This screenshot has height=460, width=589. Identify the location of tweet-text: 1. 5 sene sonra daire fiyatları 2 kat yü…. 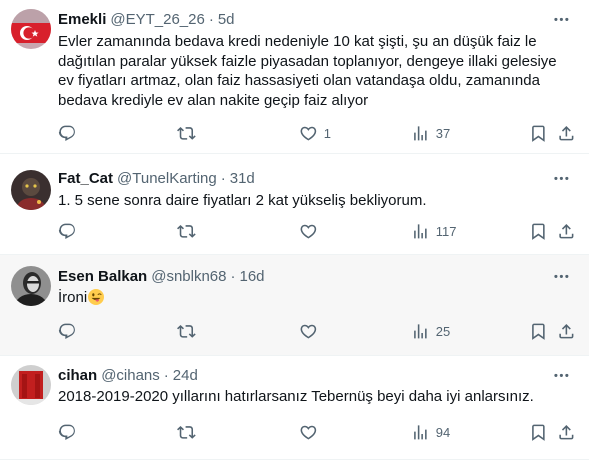
(318, 201).